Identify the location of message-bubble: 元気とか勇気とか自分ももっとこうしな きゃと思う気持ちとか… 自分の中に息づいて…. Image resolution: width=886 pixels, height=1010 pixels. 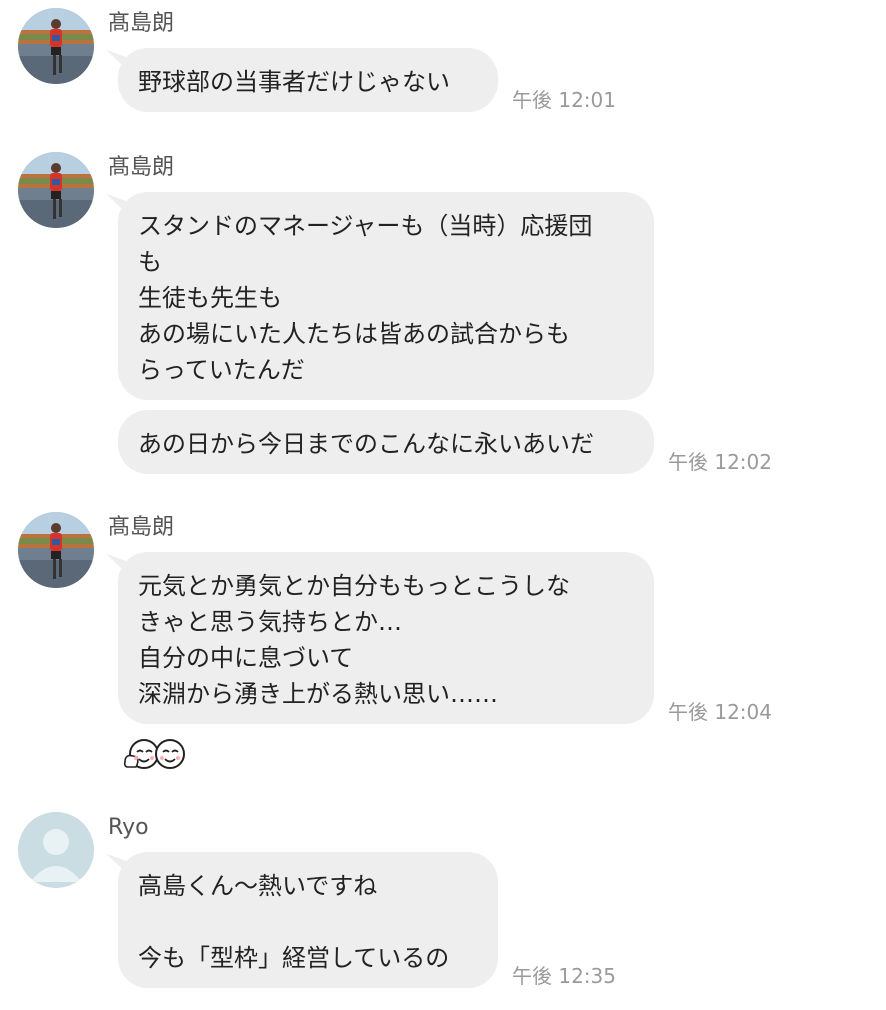
(386, 638).